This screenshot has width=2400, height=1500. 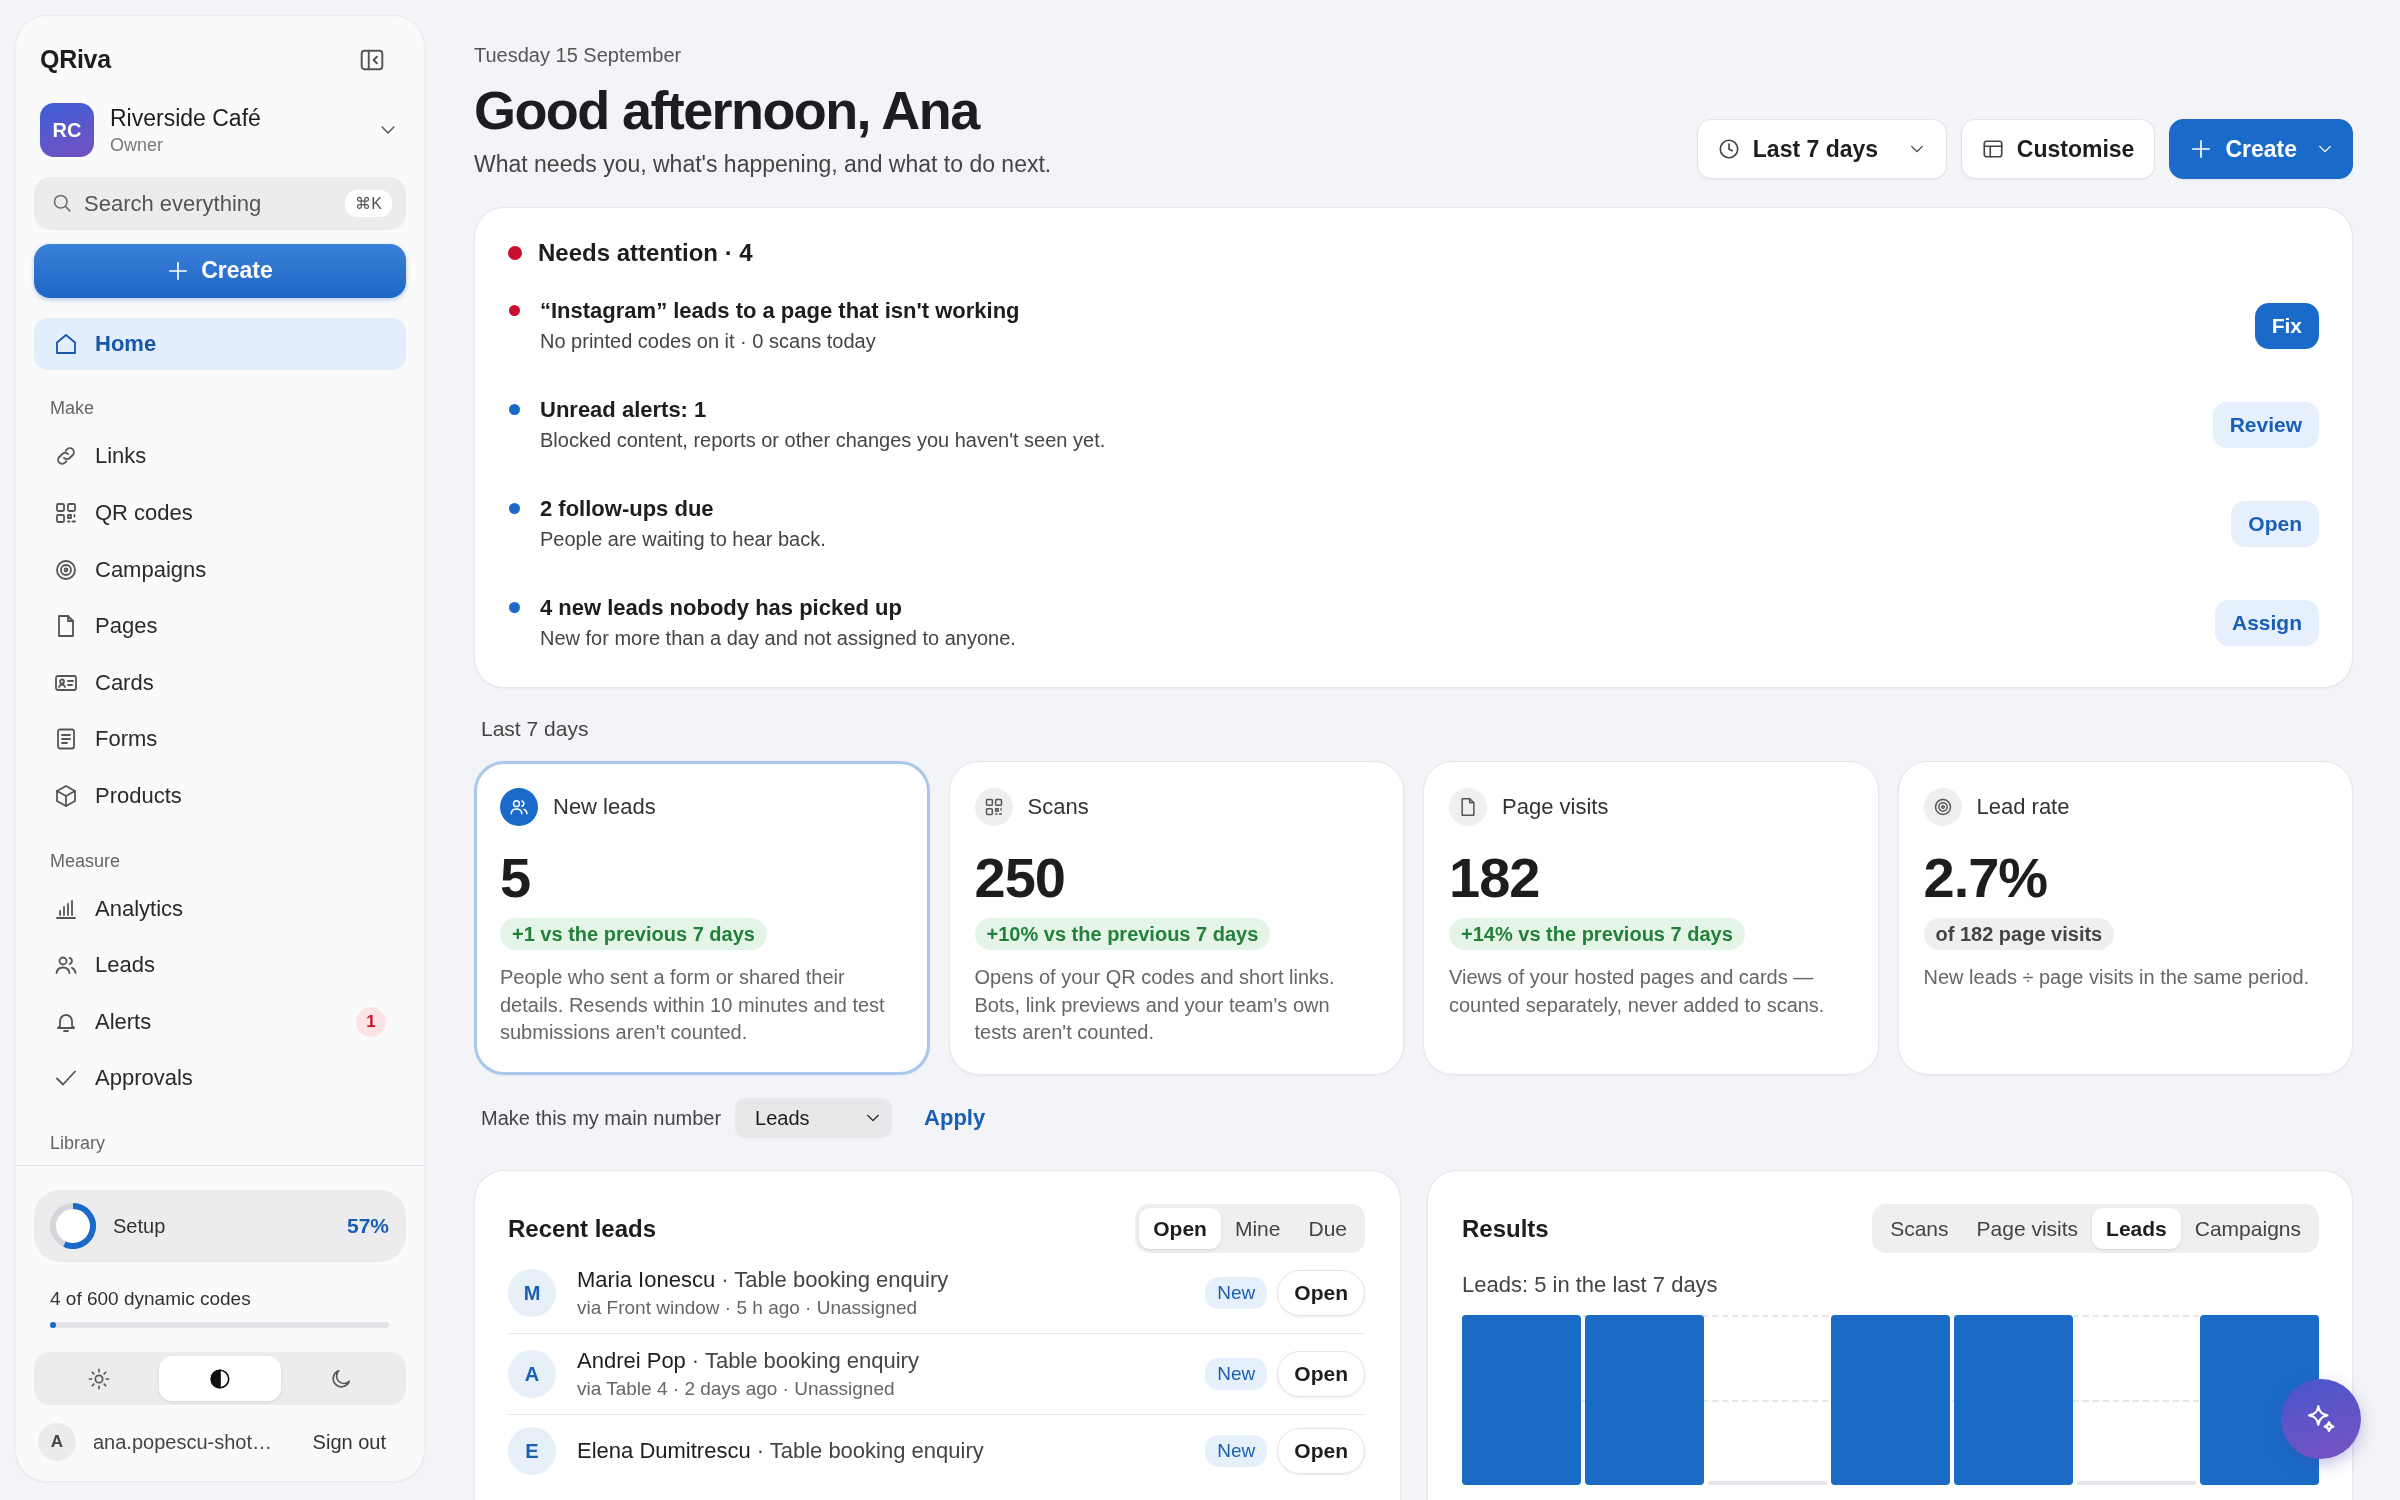 What do you see at coordinates (1985, 878) in the screenshot?
I see `stat-value: 2.7%` at bounding box center [1985, 878].